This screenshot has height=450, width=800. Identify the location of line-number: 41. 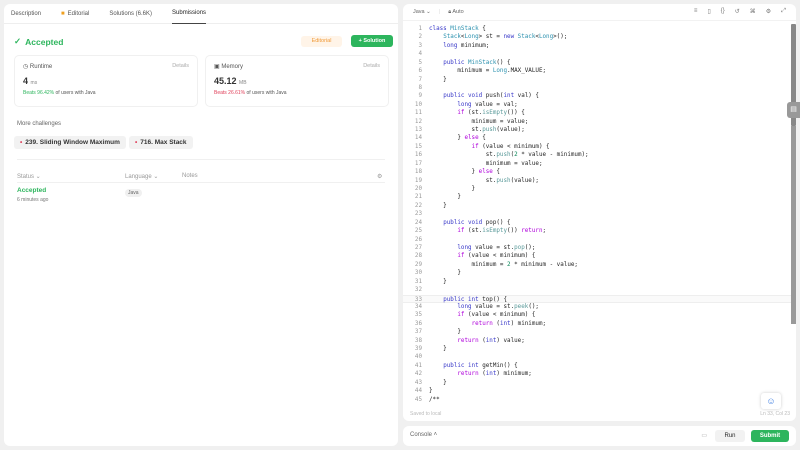
(418, 365).